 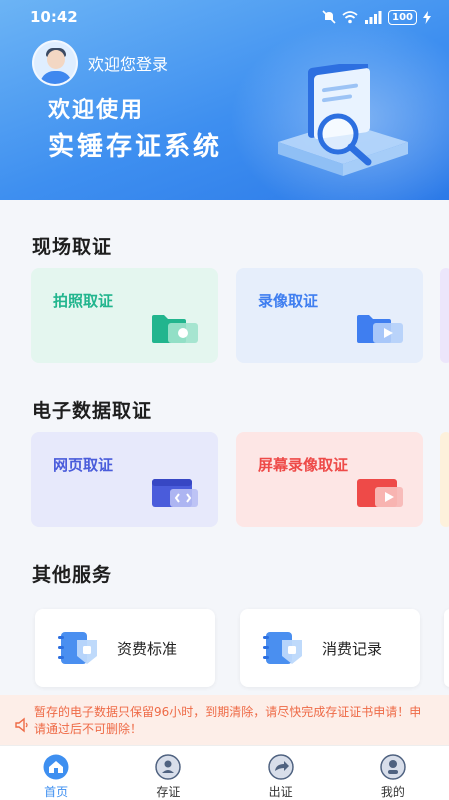 I want to click on card-more-onsite, so click(x=444, y=315).